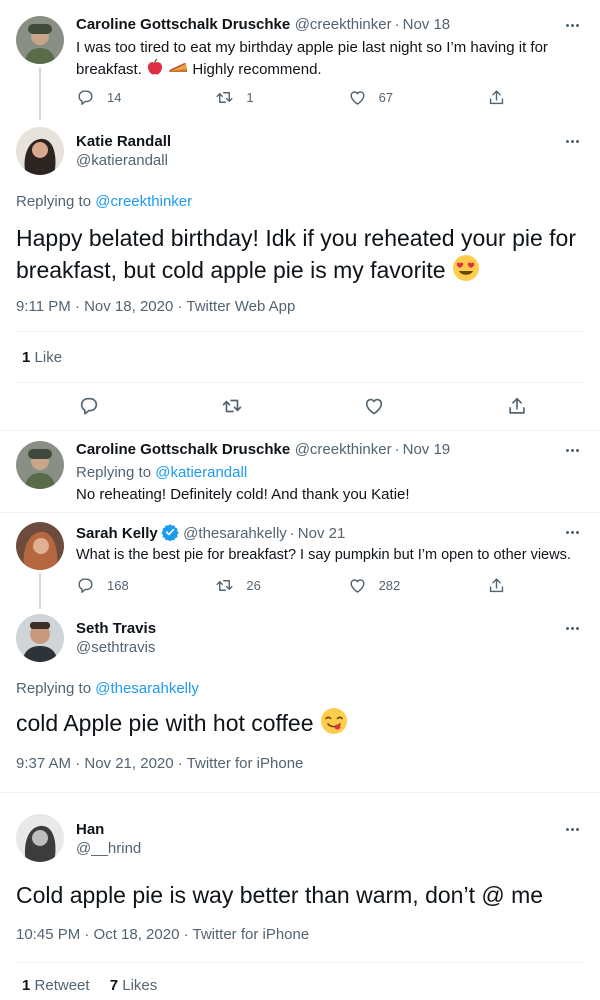 The image size is (600, 1000). What do you see at coordinates (123, 151) in the screenshot?
I see `tweet-header: Katie Randall @katierandall` at bounding box center [123, 151].